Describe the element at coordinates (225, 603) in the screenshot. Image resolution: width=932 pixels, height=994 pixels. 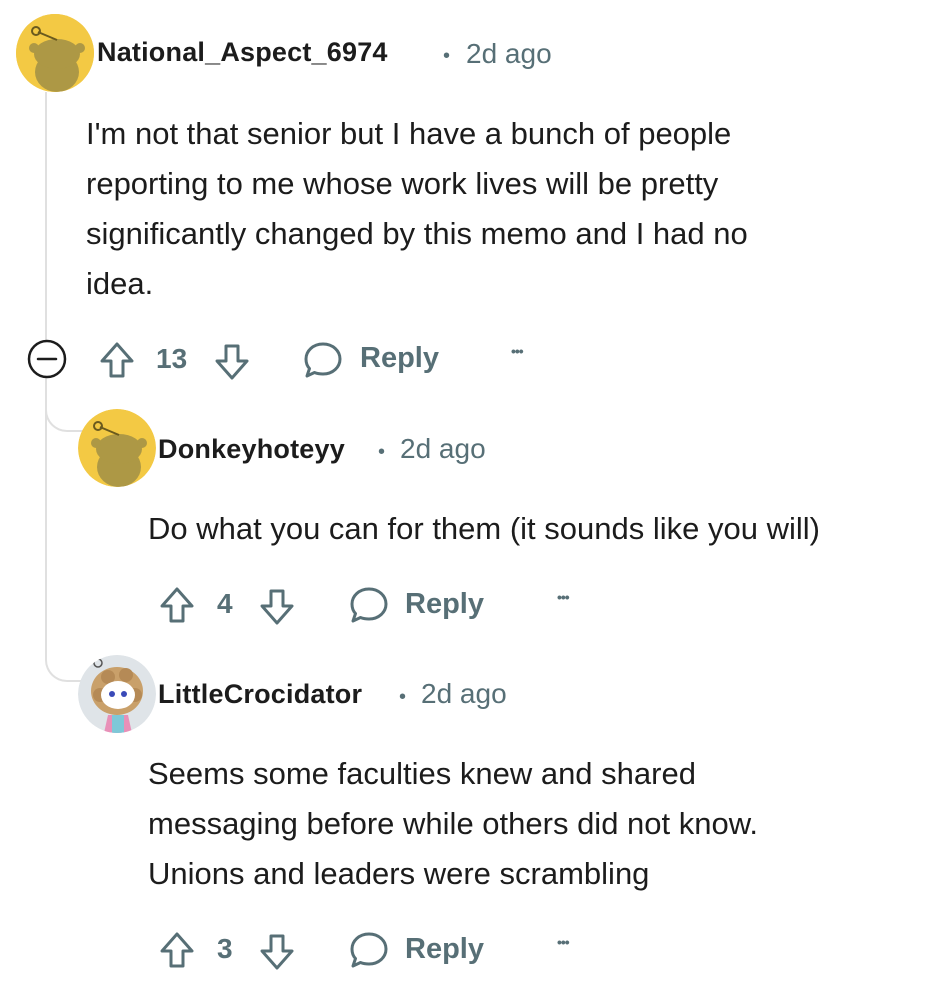
I see `vote-count: 4` at that location.